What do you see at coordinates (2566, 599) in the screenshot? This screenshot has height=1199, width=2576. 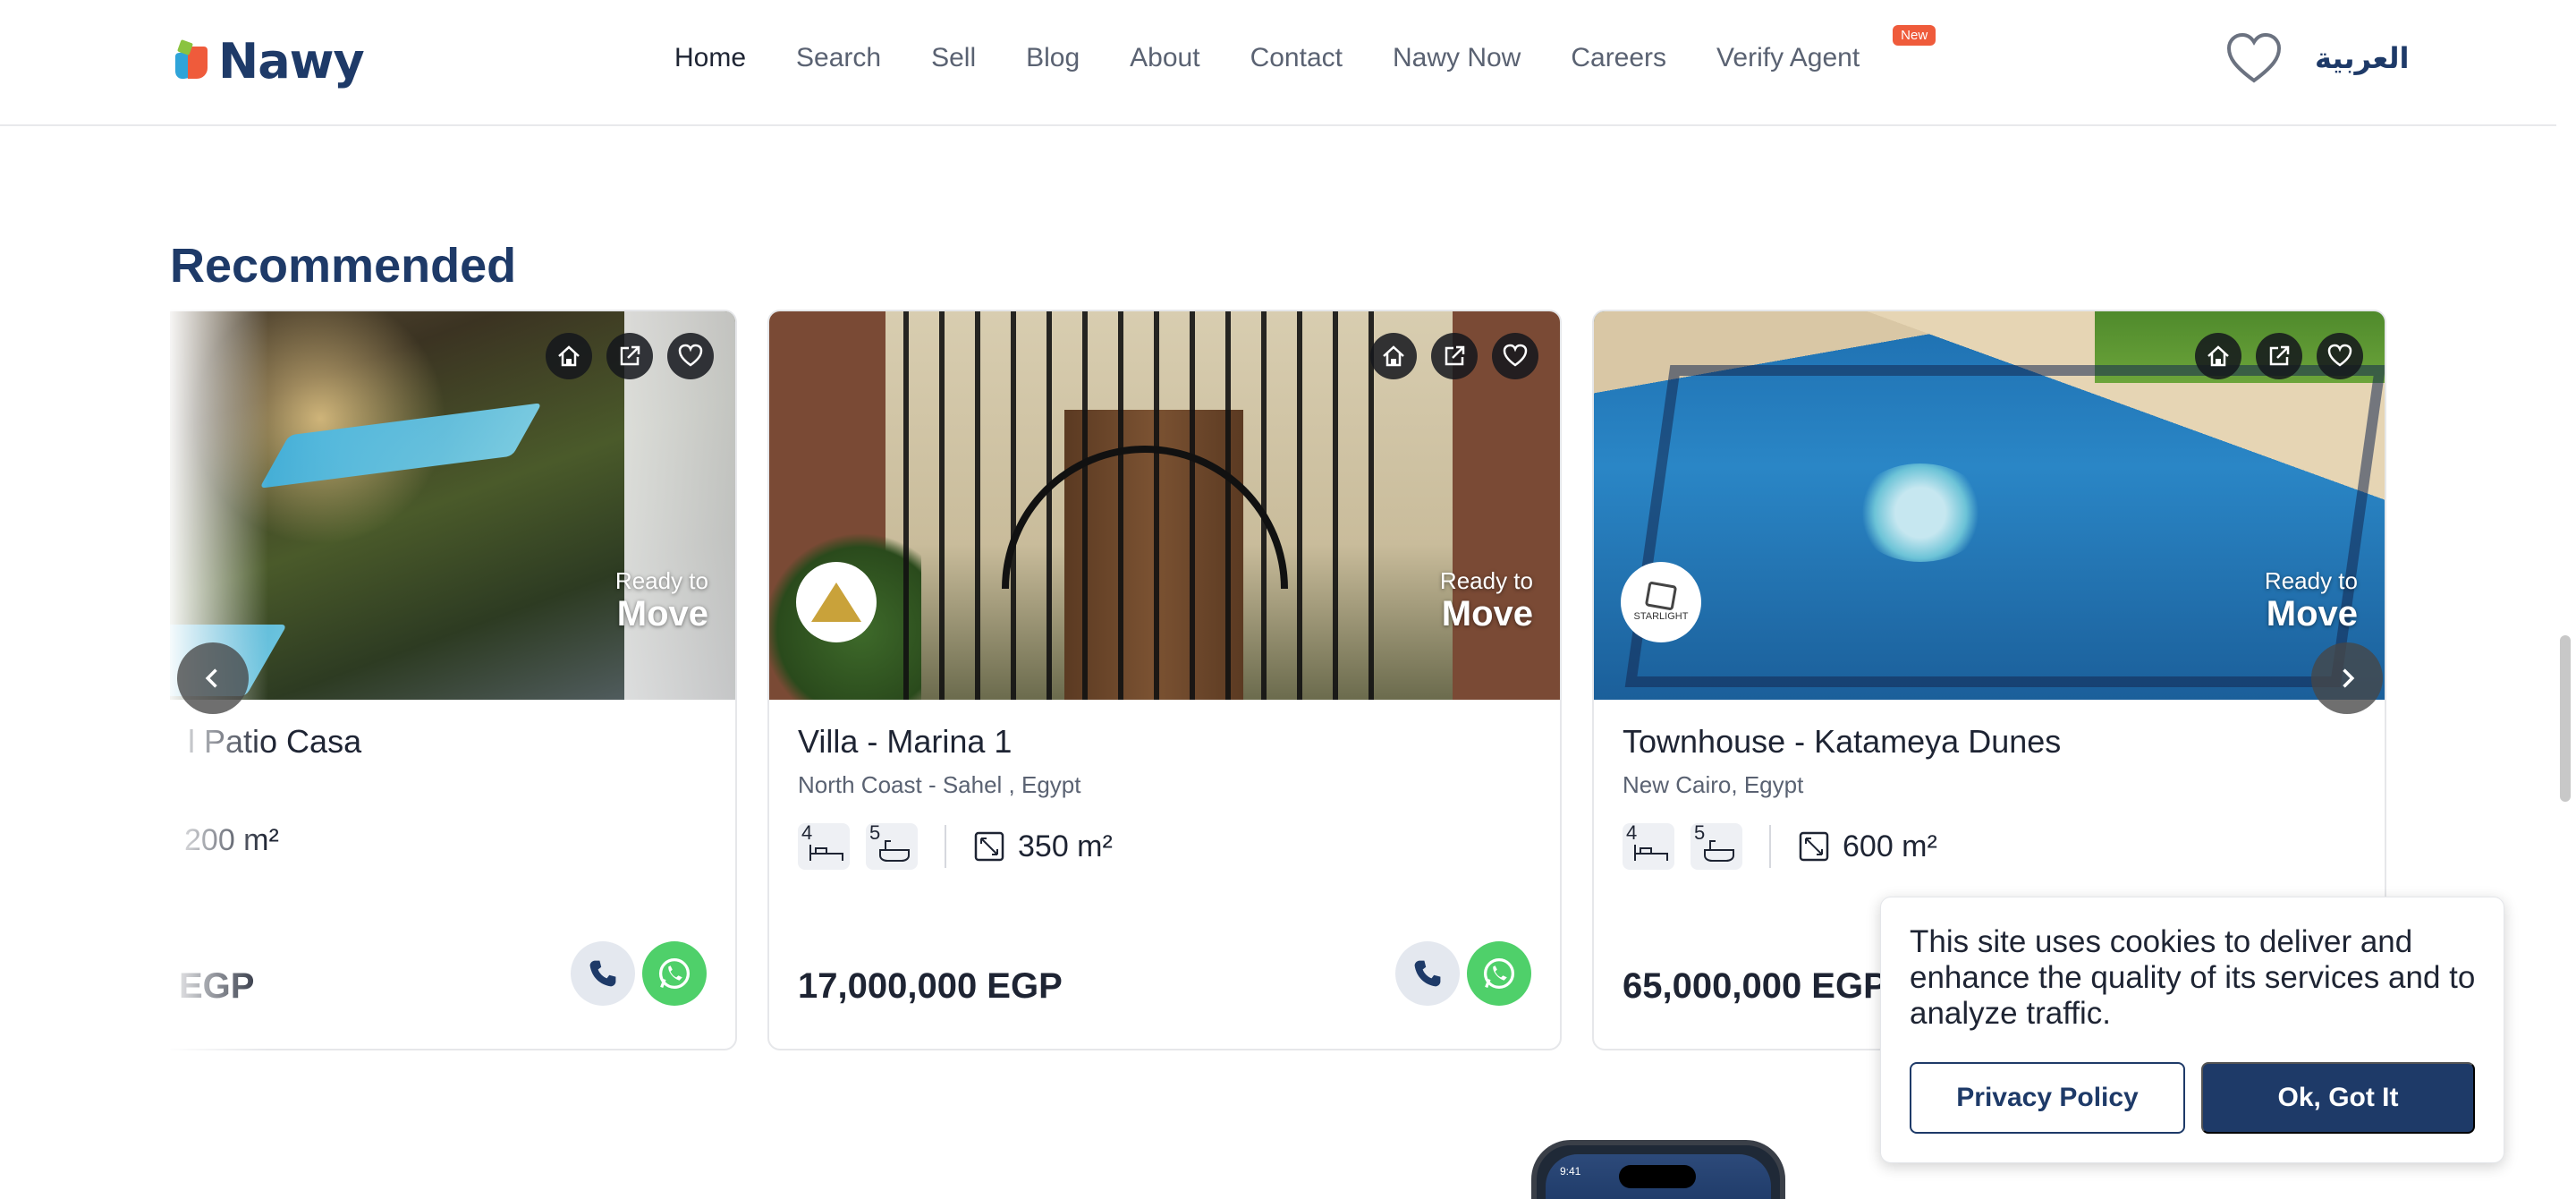 I see `page-scrollbar` at bounding box center [2566, 599].